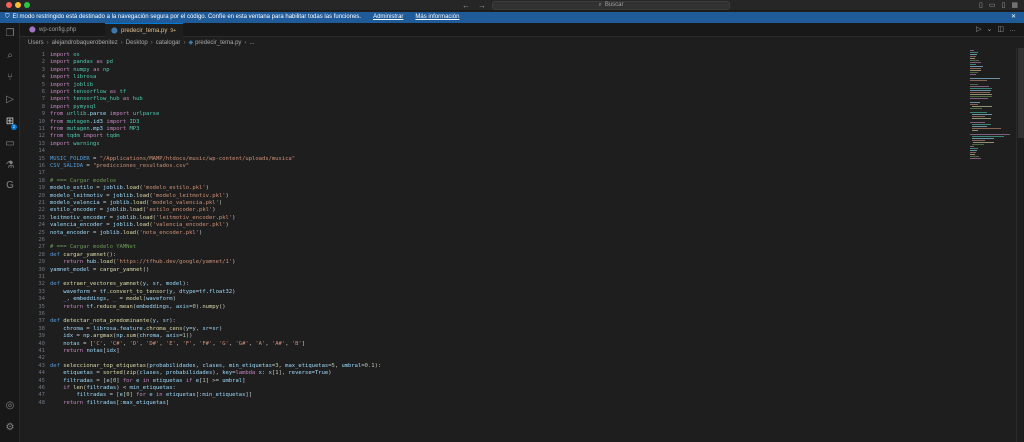 The height and width of the screenshot is (442, 1024). Describe the element at coordinates (493, 240) in the screenshot. I see `code-line: 26` at that location.